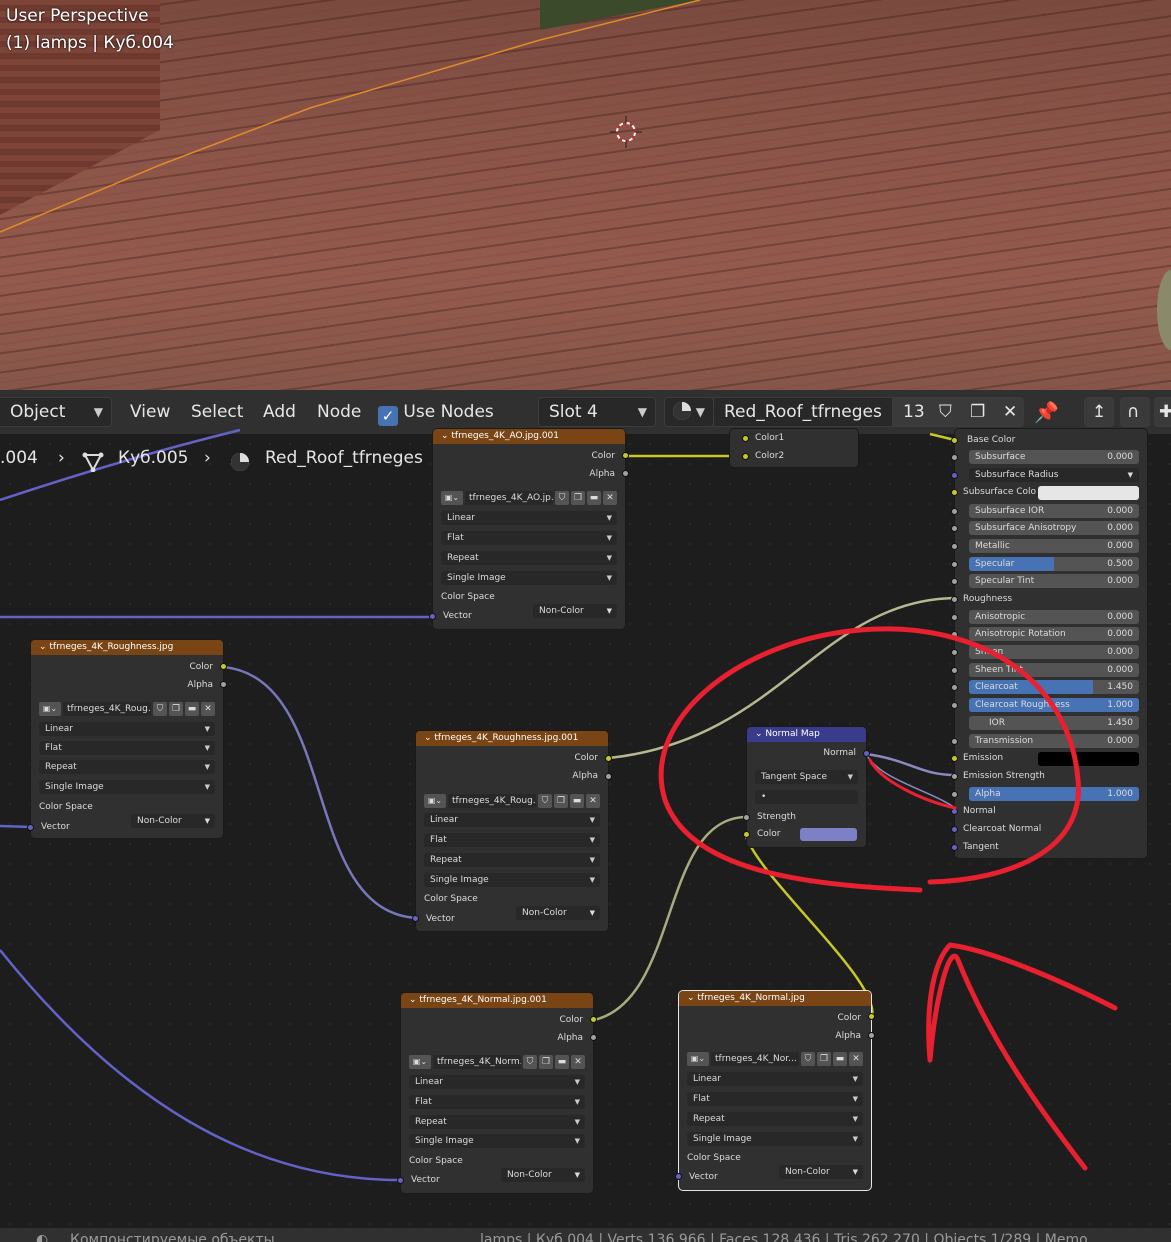 The image size is (1171, 1242). Describe the element at coordinates (279, 412) in the screenshot. I see `add-menu: Add` at that location.